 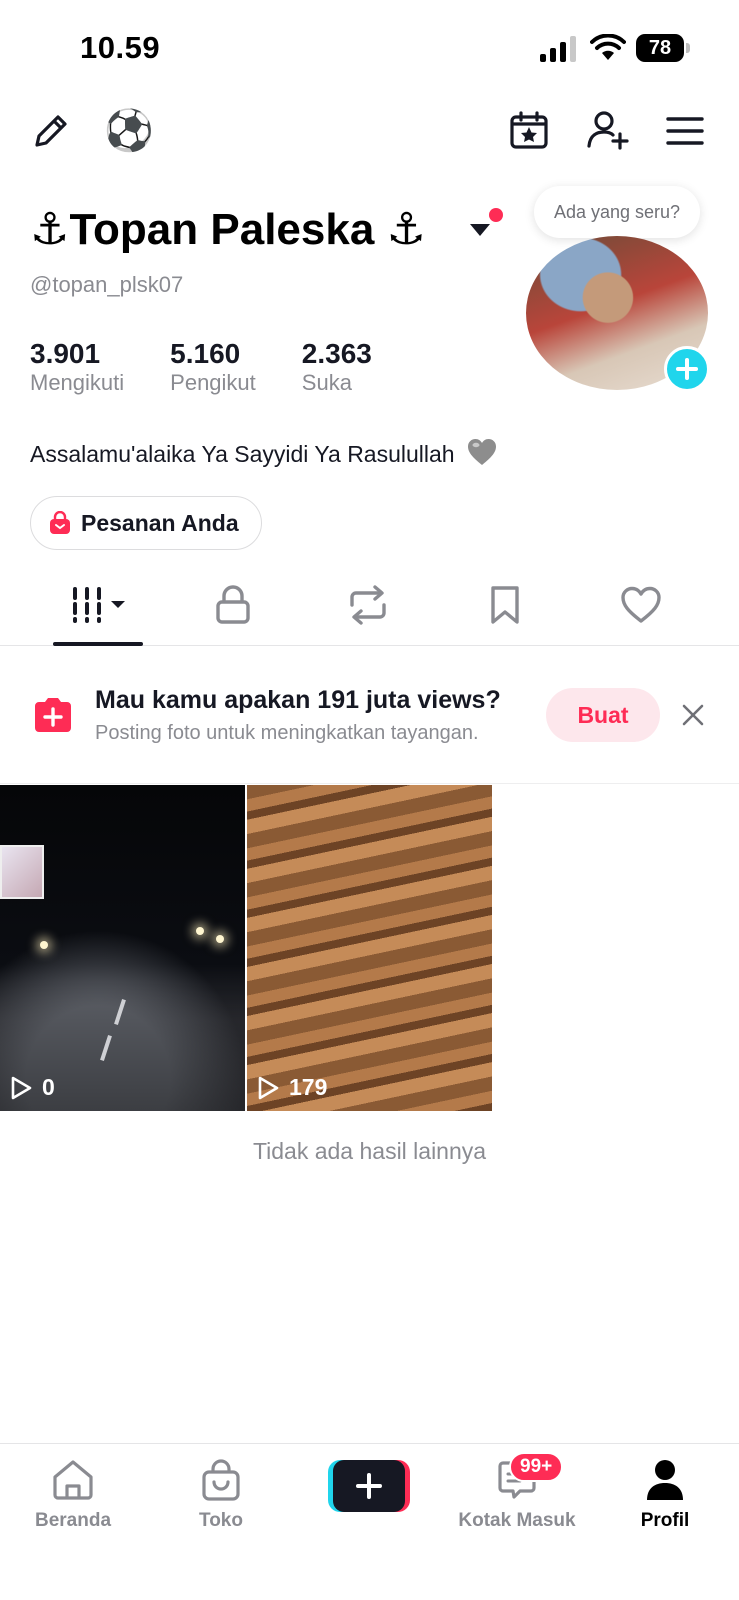 What do you see at coordinates (326, 382) in the screenshot?
I see `stat-label: Suka` at bounding box center [326, 382].